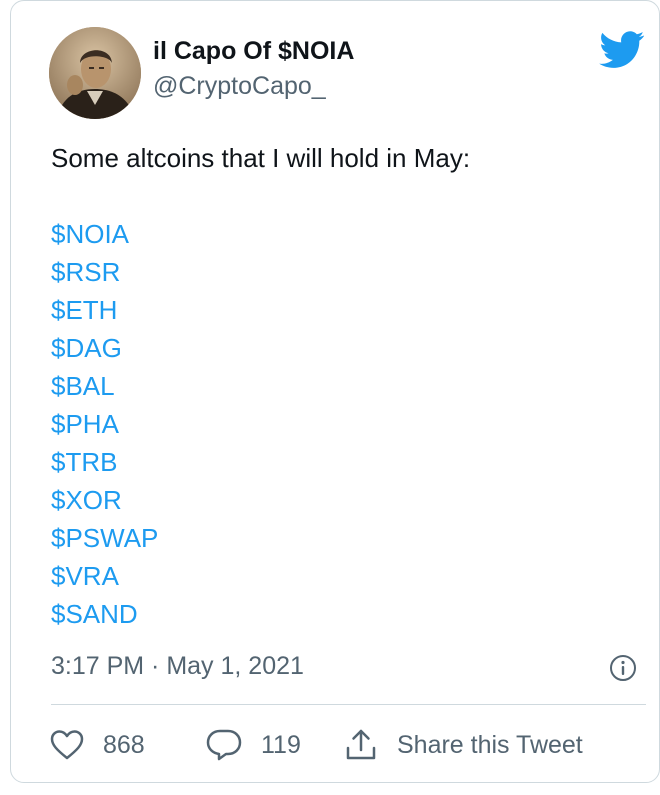  Describe the element at coordinates (361, 744) in the screenshot. I see `share-arrow-icon` at that location.